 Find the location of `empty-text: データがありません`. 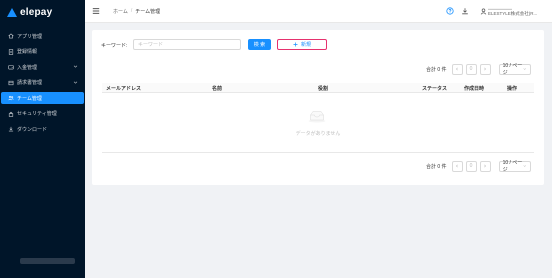

empty-text: データがありません is located at coordinates (318, 134).